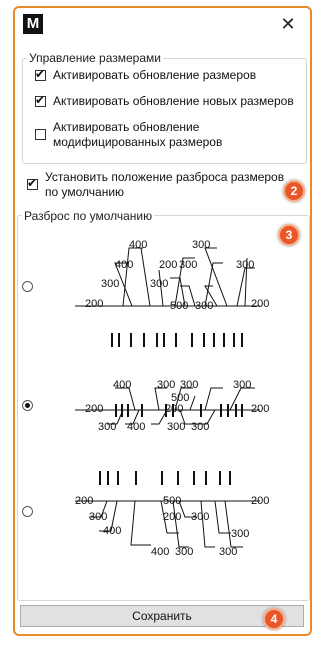 The height and width of the screenshot is (646, 325). I want to click on spread-2-label-300-b: 300, so click(189, 385).